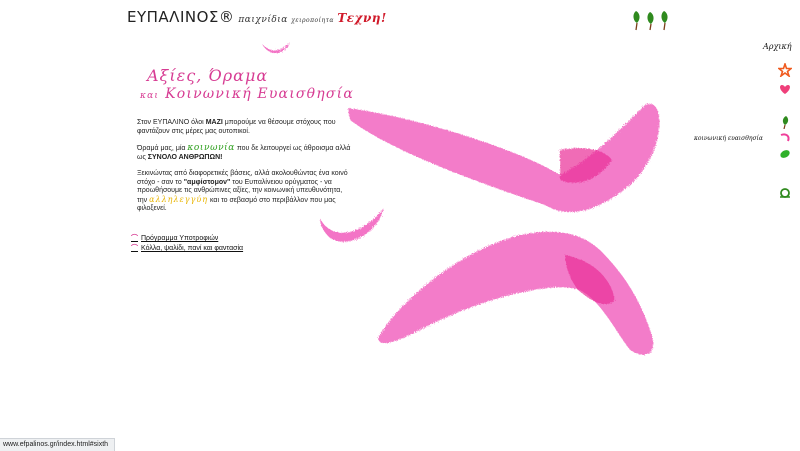 The height and width of the screenshot is (451, 800). I want to click on link-glue-scissors-fabric: ⌒ Κόλλα, ψαλίδι, πανί και φαντασία, so click(187, 249).